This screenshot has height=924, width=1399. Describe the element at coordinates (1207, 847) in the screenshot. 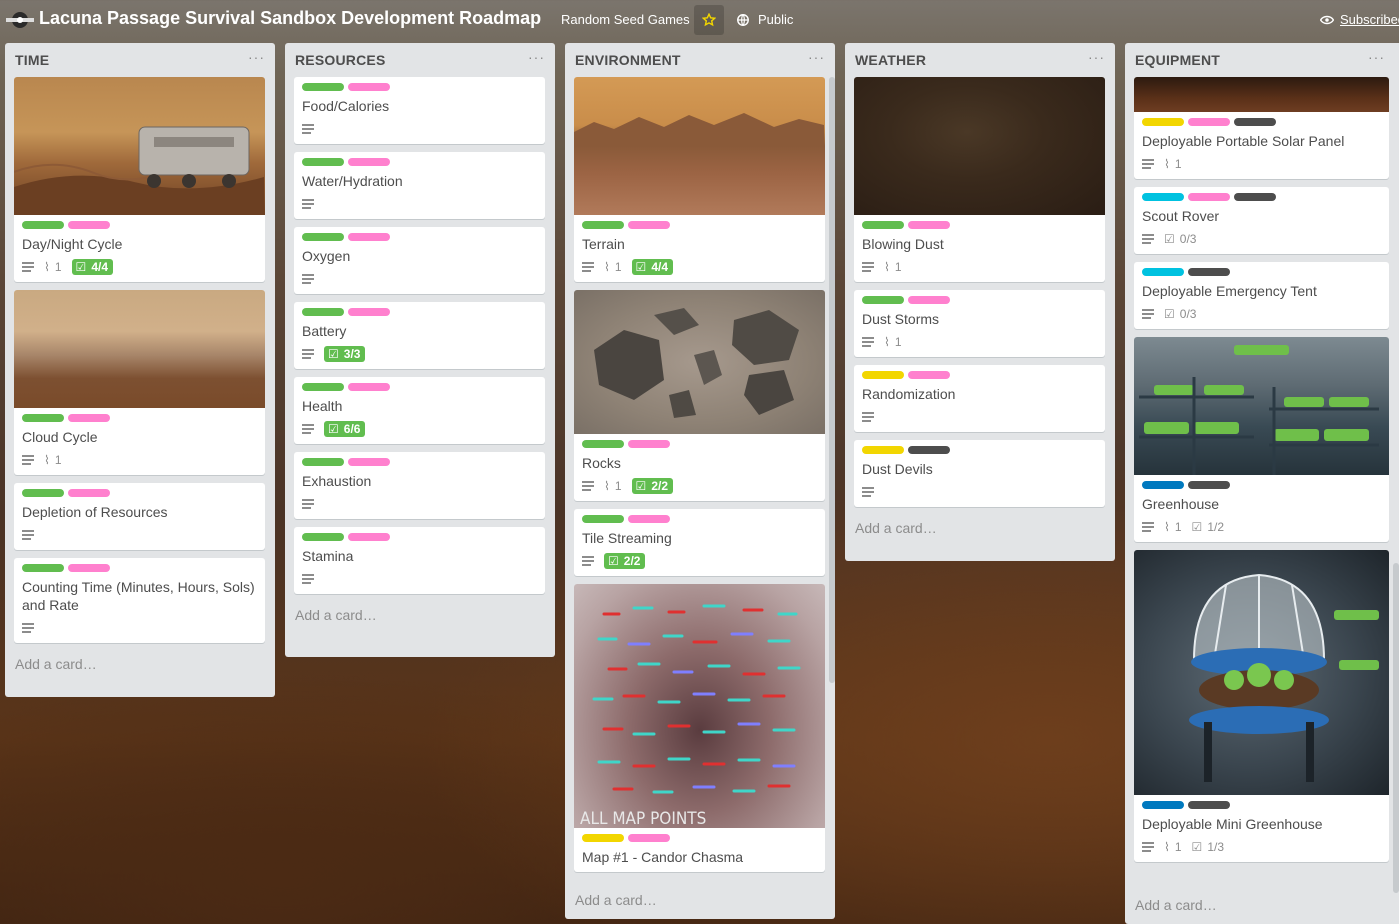

I see `checklist-badge: ☑ 1/3` at that location.